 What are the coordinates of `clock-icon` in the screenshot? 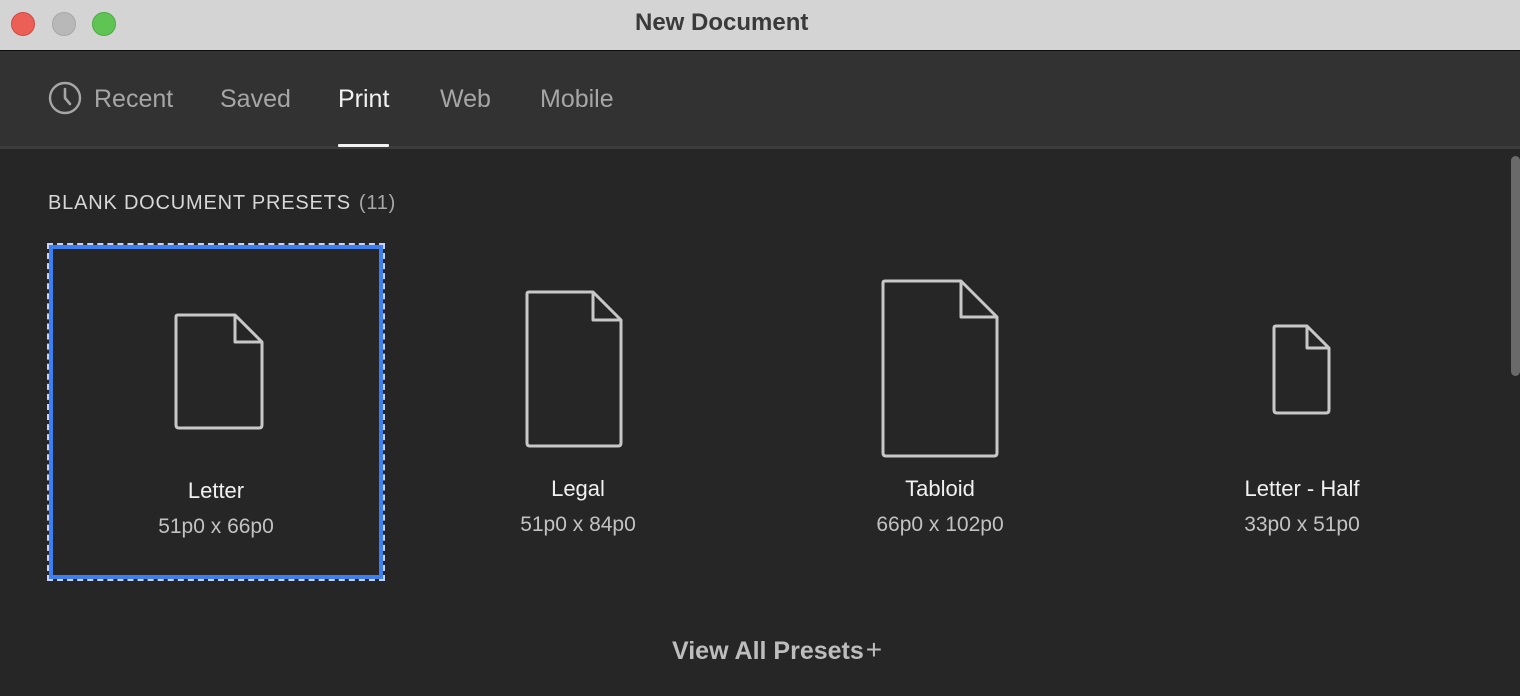 It's located at (65, 98).